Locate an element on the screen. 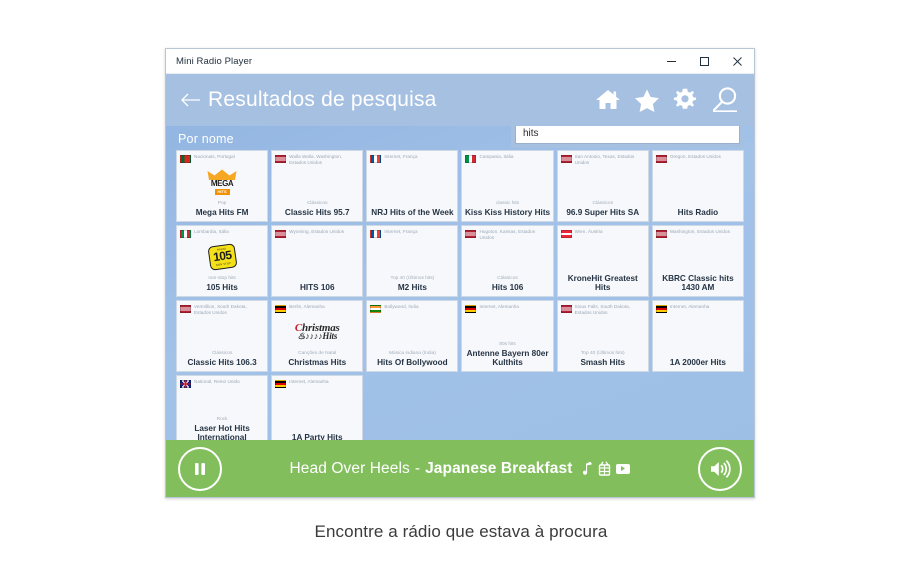 The image size is (922, 576). app-header: Resultados de pesquisa is located at coordinates (460, 100).